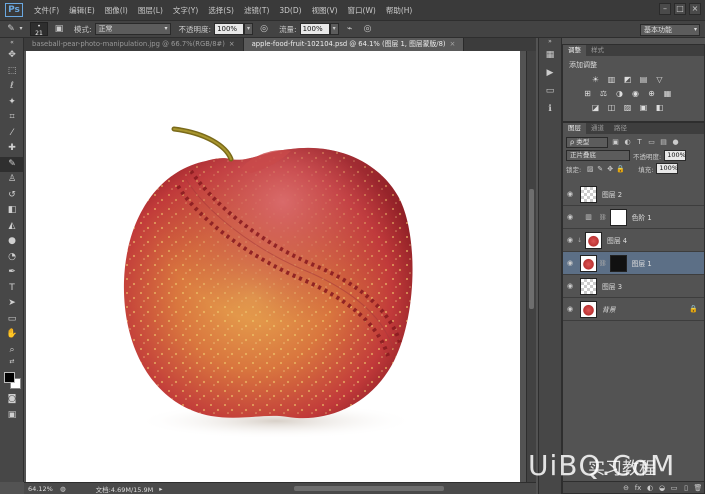 This screenshot has height=494, width=705. What do you see at coordinates (63, 489) in the screenshot?
I see `info-icon: ◍` at bounding box center [63, 489].